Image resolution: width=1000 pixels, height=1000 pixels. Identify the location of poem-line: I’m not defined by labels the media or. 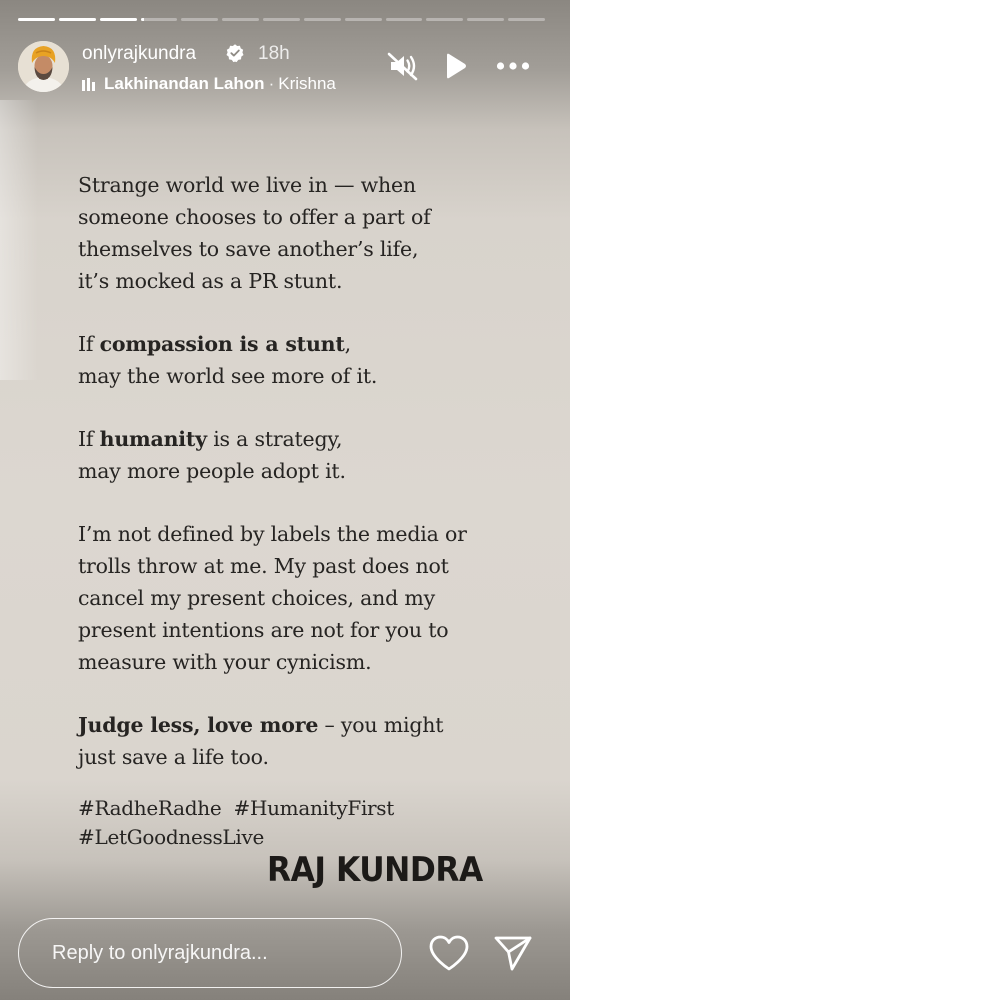
(272, 534).